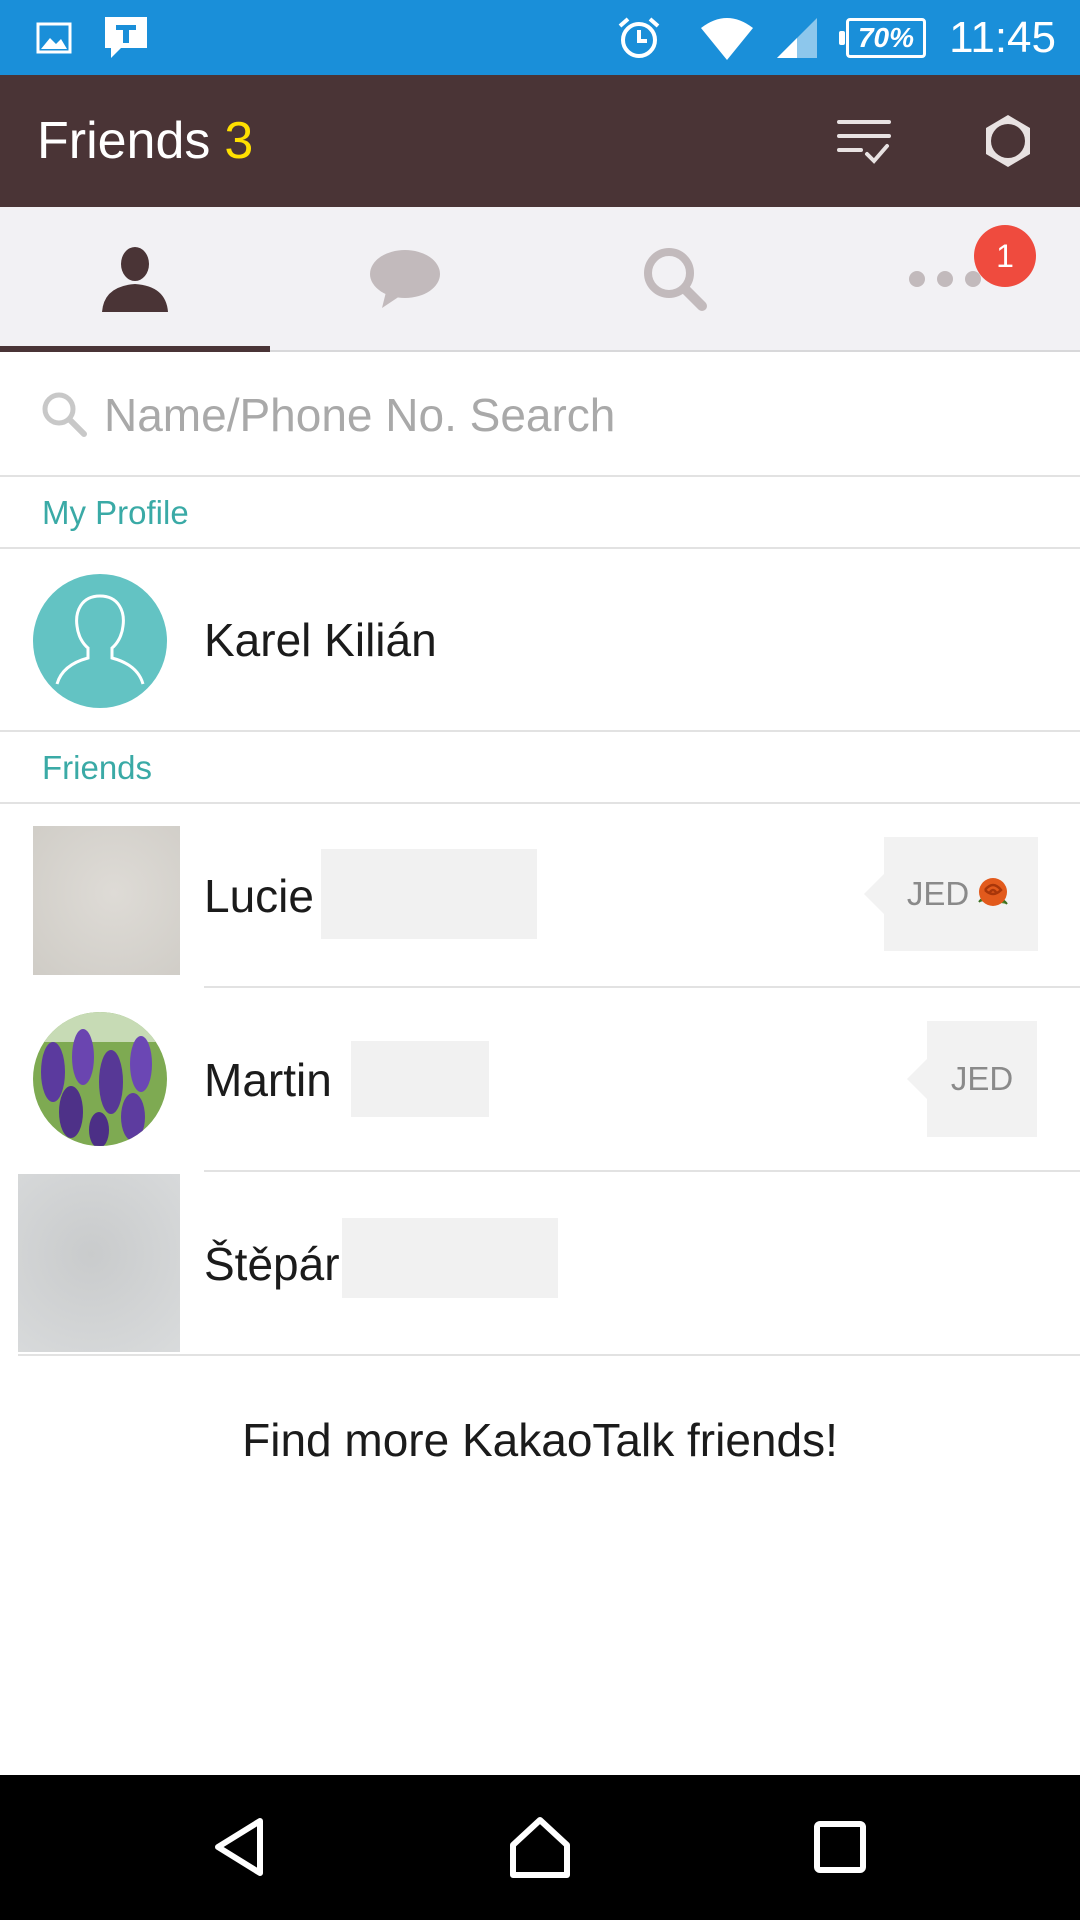 This screenshot has width=1080, height=1920. I want to click on search-bar, so click(540, 414).